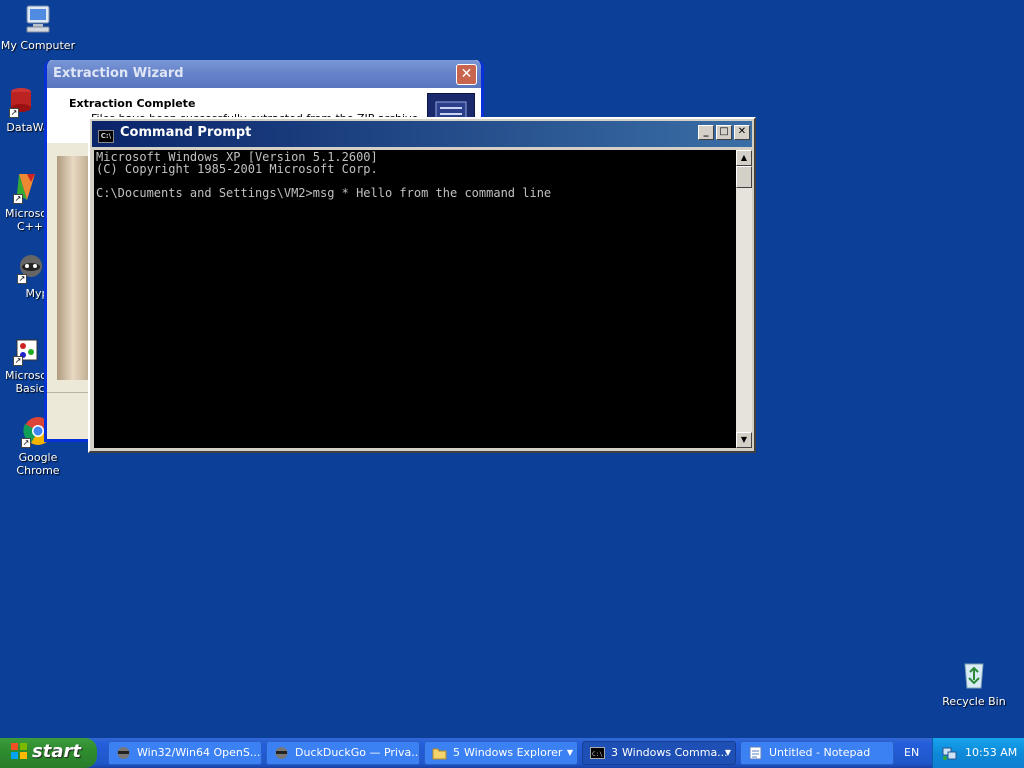 This screenshot has width=1024, height=768. I want to click on wizard-title: Extraction Wizard, so click(118, 73).